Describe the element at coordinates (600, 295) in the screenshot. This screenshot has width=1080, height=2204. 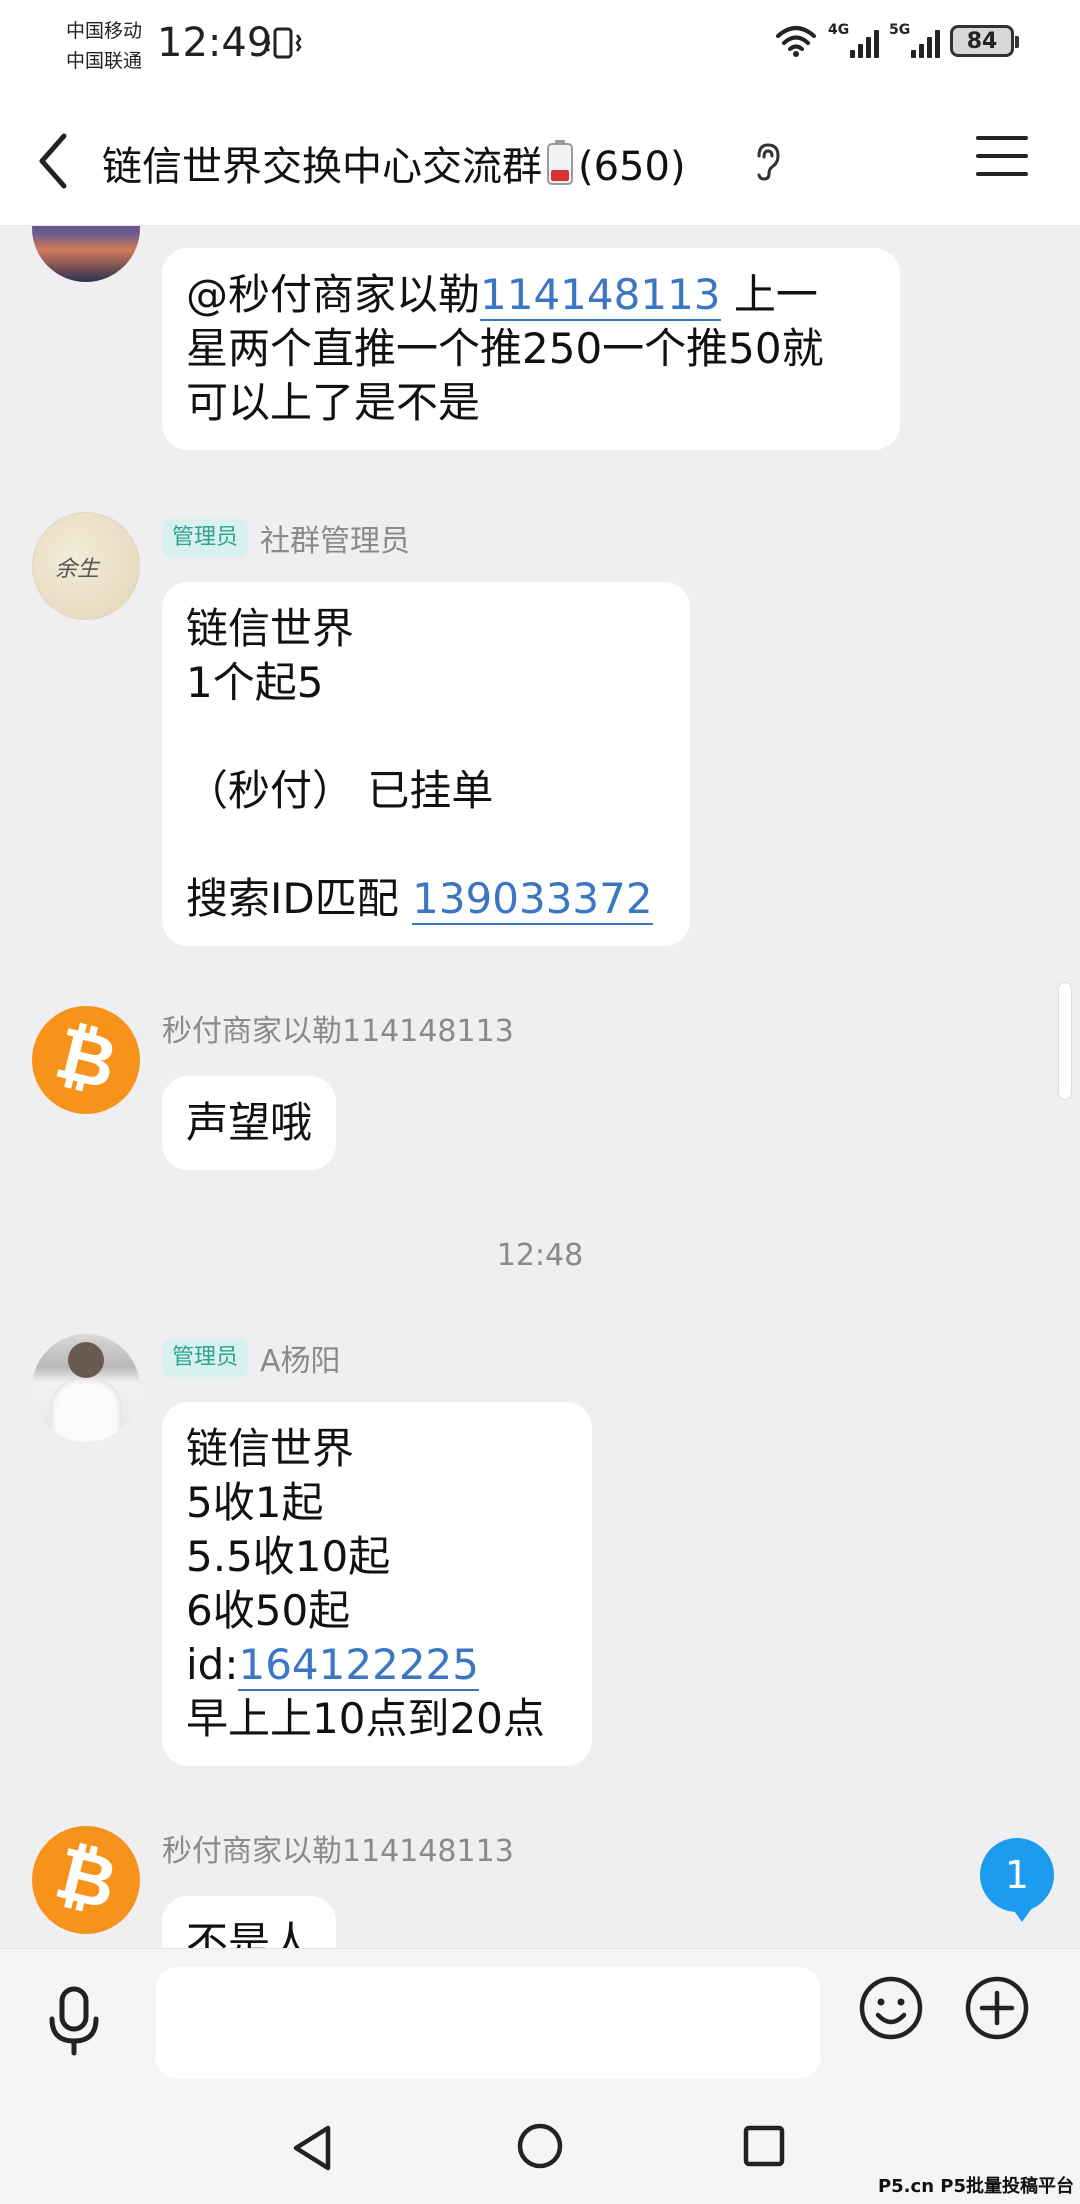
I see `message-link: 114148113` at that location.